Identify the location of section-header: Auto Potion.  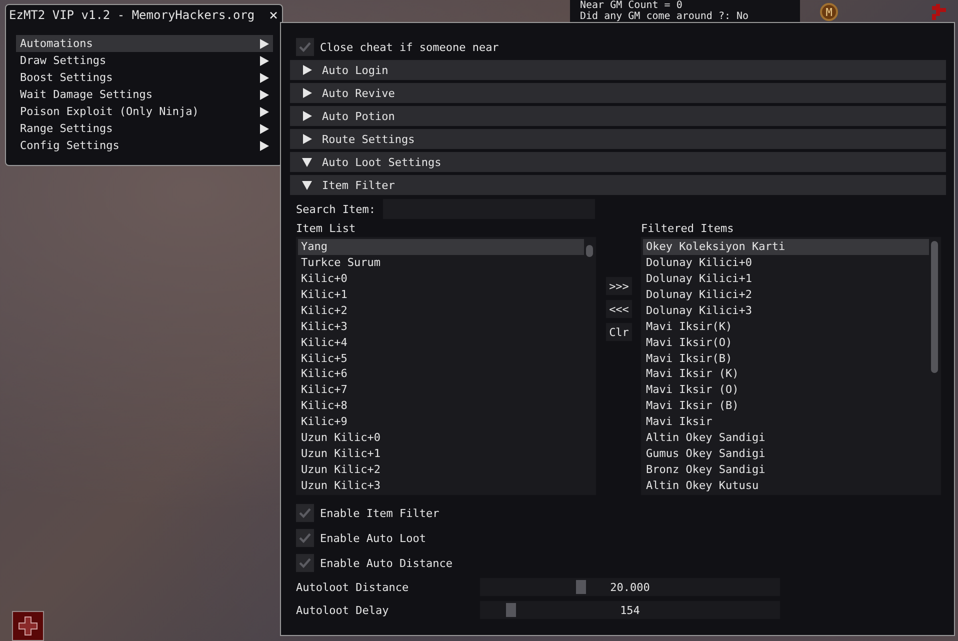
(618, 116).